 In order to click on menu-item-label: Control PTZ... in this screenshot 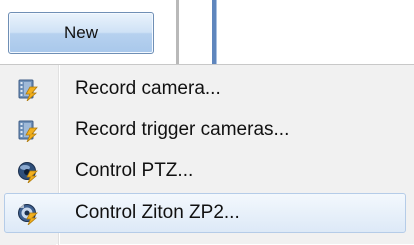, I will do `click(134, 170)`.